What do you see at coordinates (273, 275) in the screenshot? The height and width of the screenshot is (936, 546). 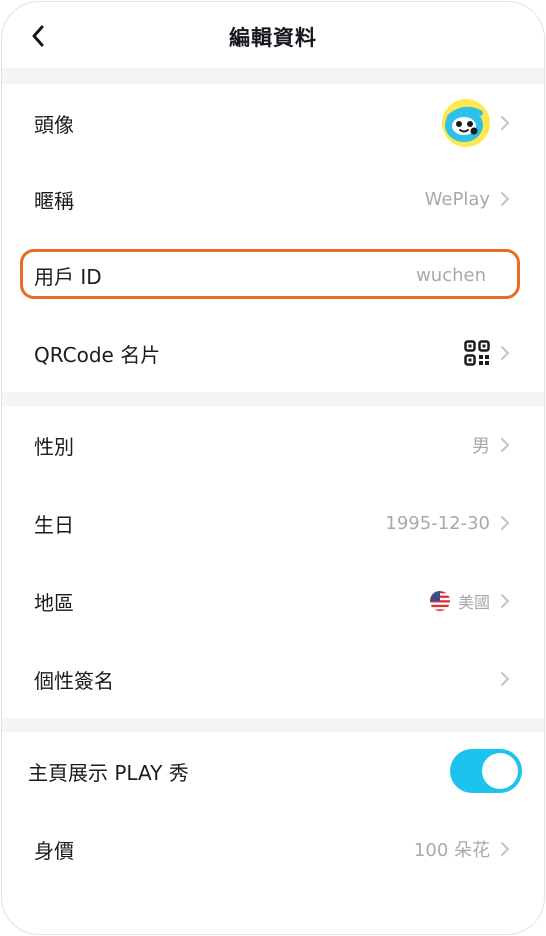 I see `user-id-row: 用戶 ID wuchen` at bounding box center [273, 275].